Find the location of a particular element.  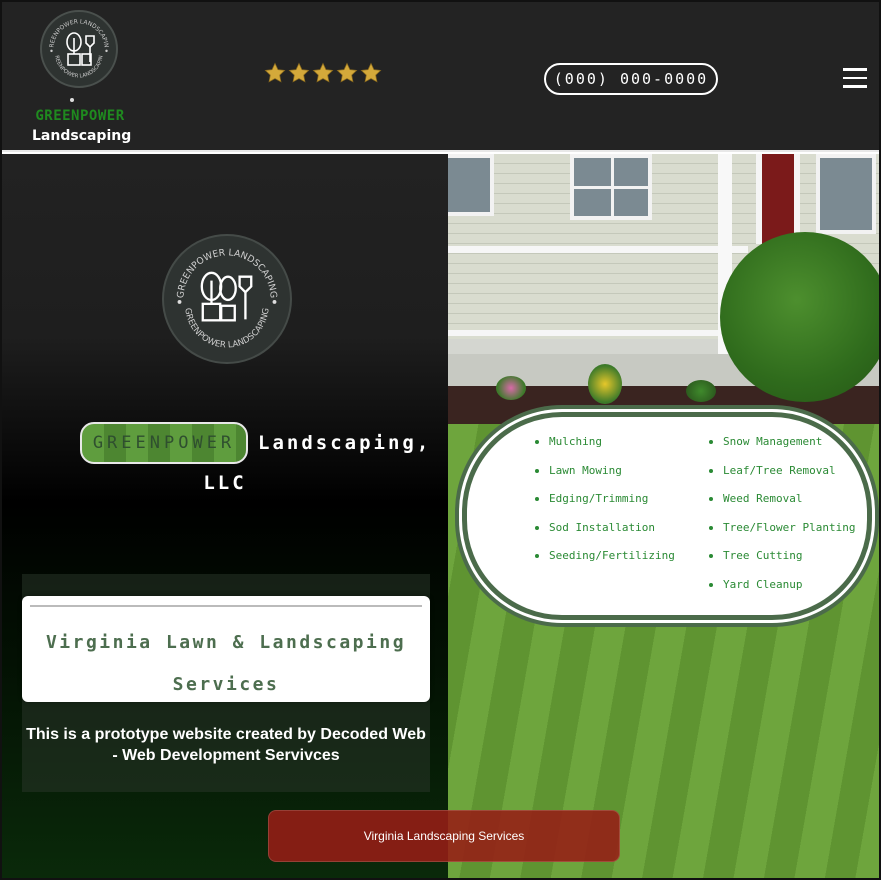

rating-stars is located at coordinates (323, 73).